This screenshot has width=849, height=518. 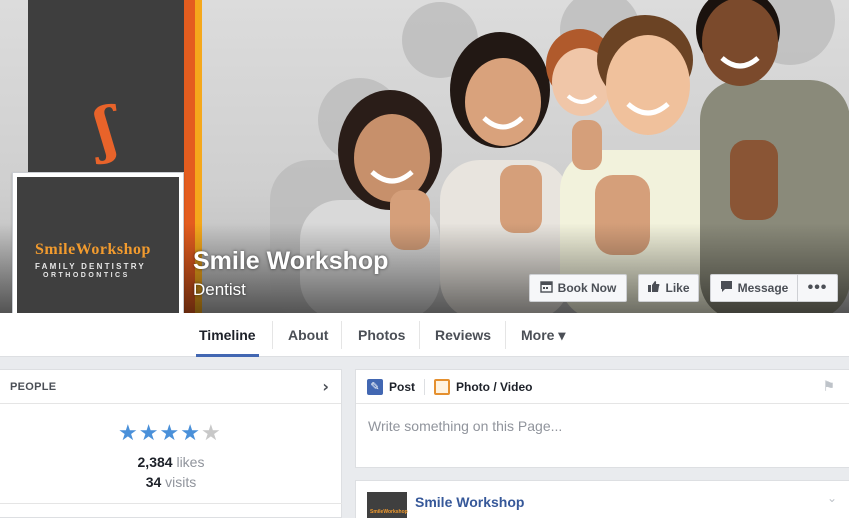 What do you see at coordinates (543, 335) in the screenshot?
I see `tab-more: More ▾` at bounding box center [543, 335].